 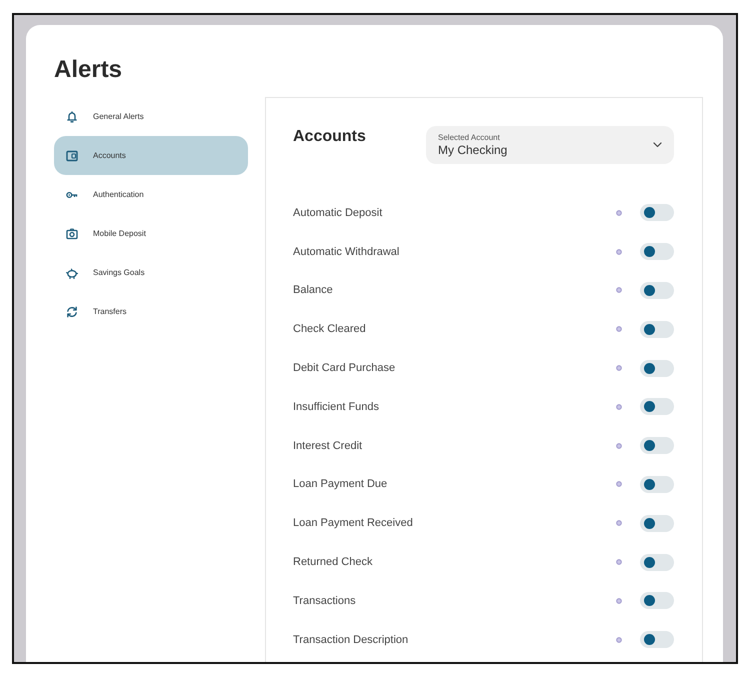 What do you see at coordinates (151, 233) in the screenshot?
I see `sidebar-item: Mobile Deposit` at bounding box center [151, 233].